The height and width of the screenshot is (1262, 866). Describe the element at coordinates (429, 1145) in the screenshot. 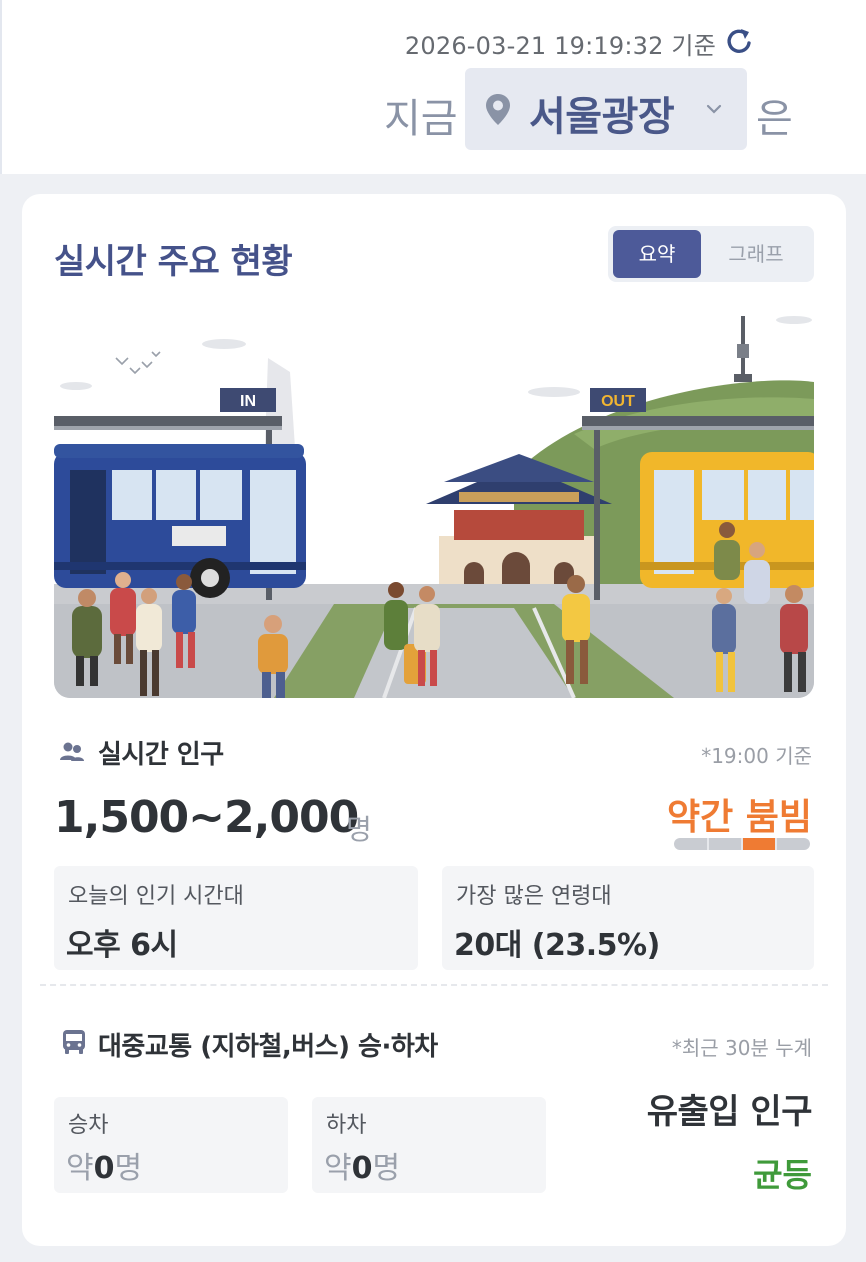

I see `alighting-box: 하차 약0명` at that location.